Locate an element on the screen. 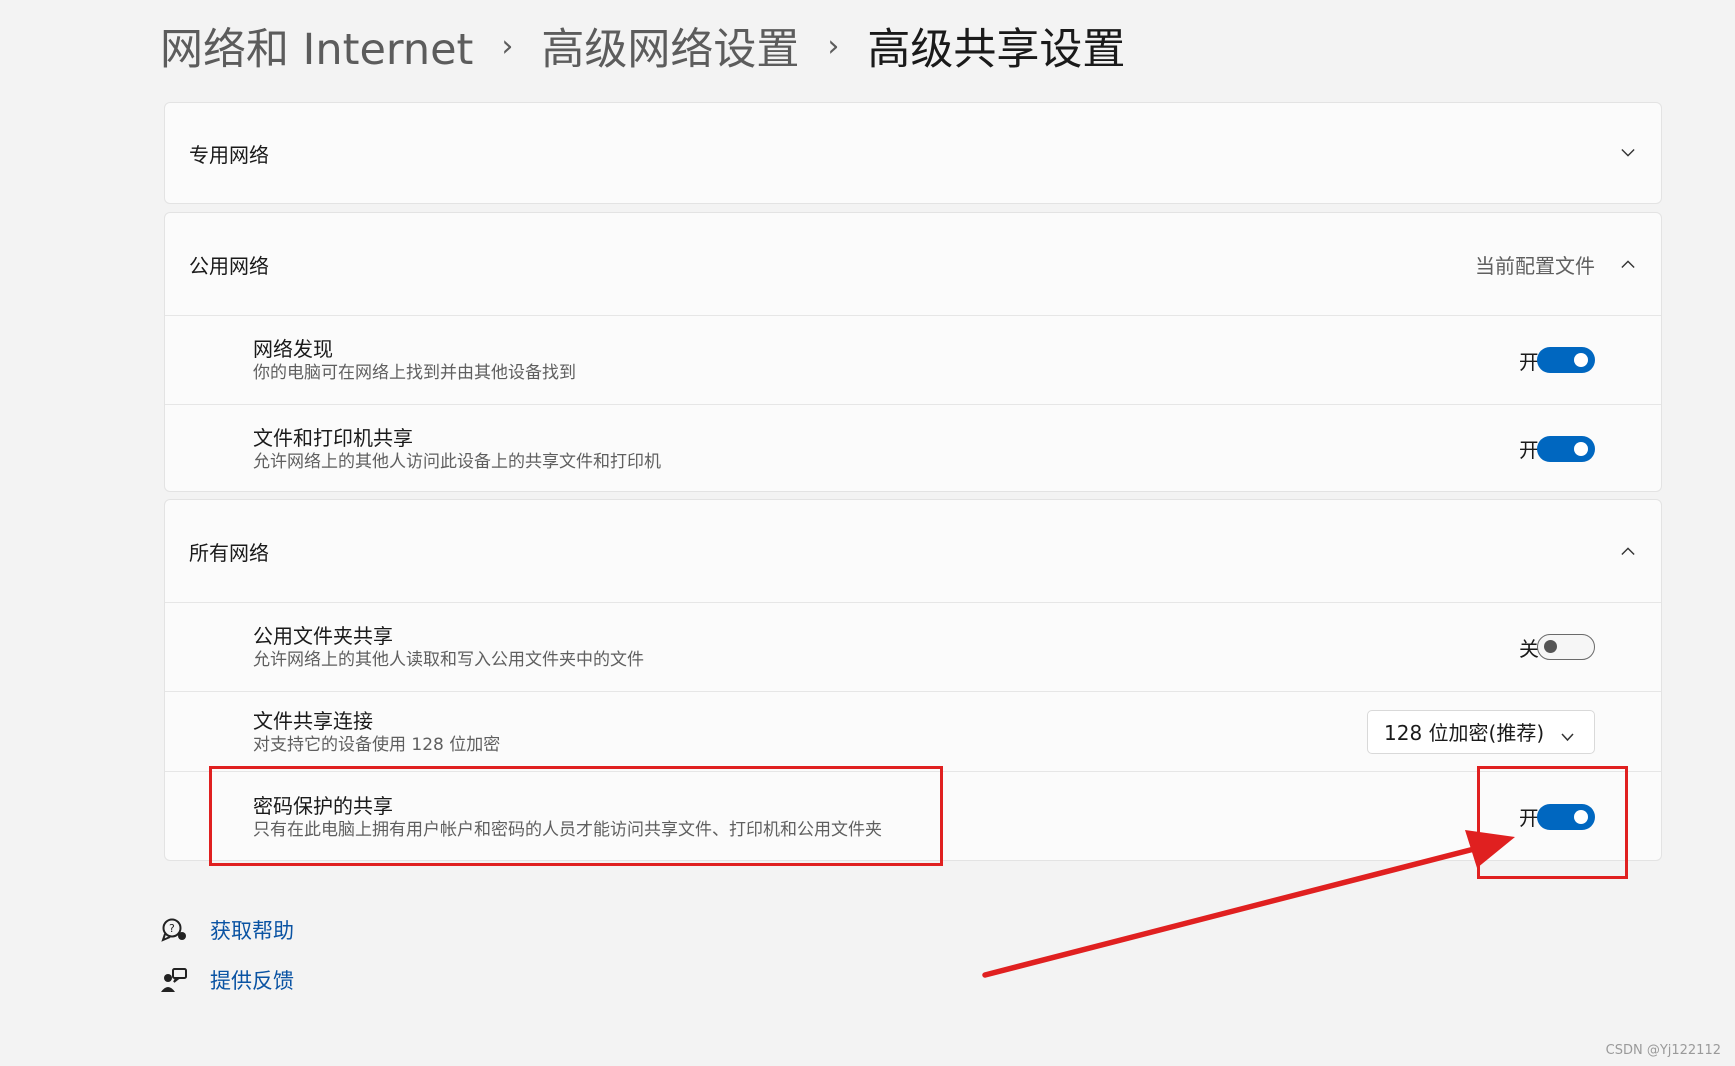 The image size is (1735, 1066). help-chat-icon: ? is located at coordinates (174, 930).